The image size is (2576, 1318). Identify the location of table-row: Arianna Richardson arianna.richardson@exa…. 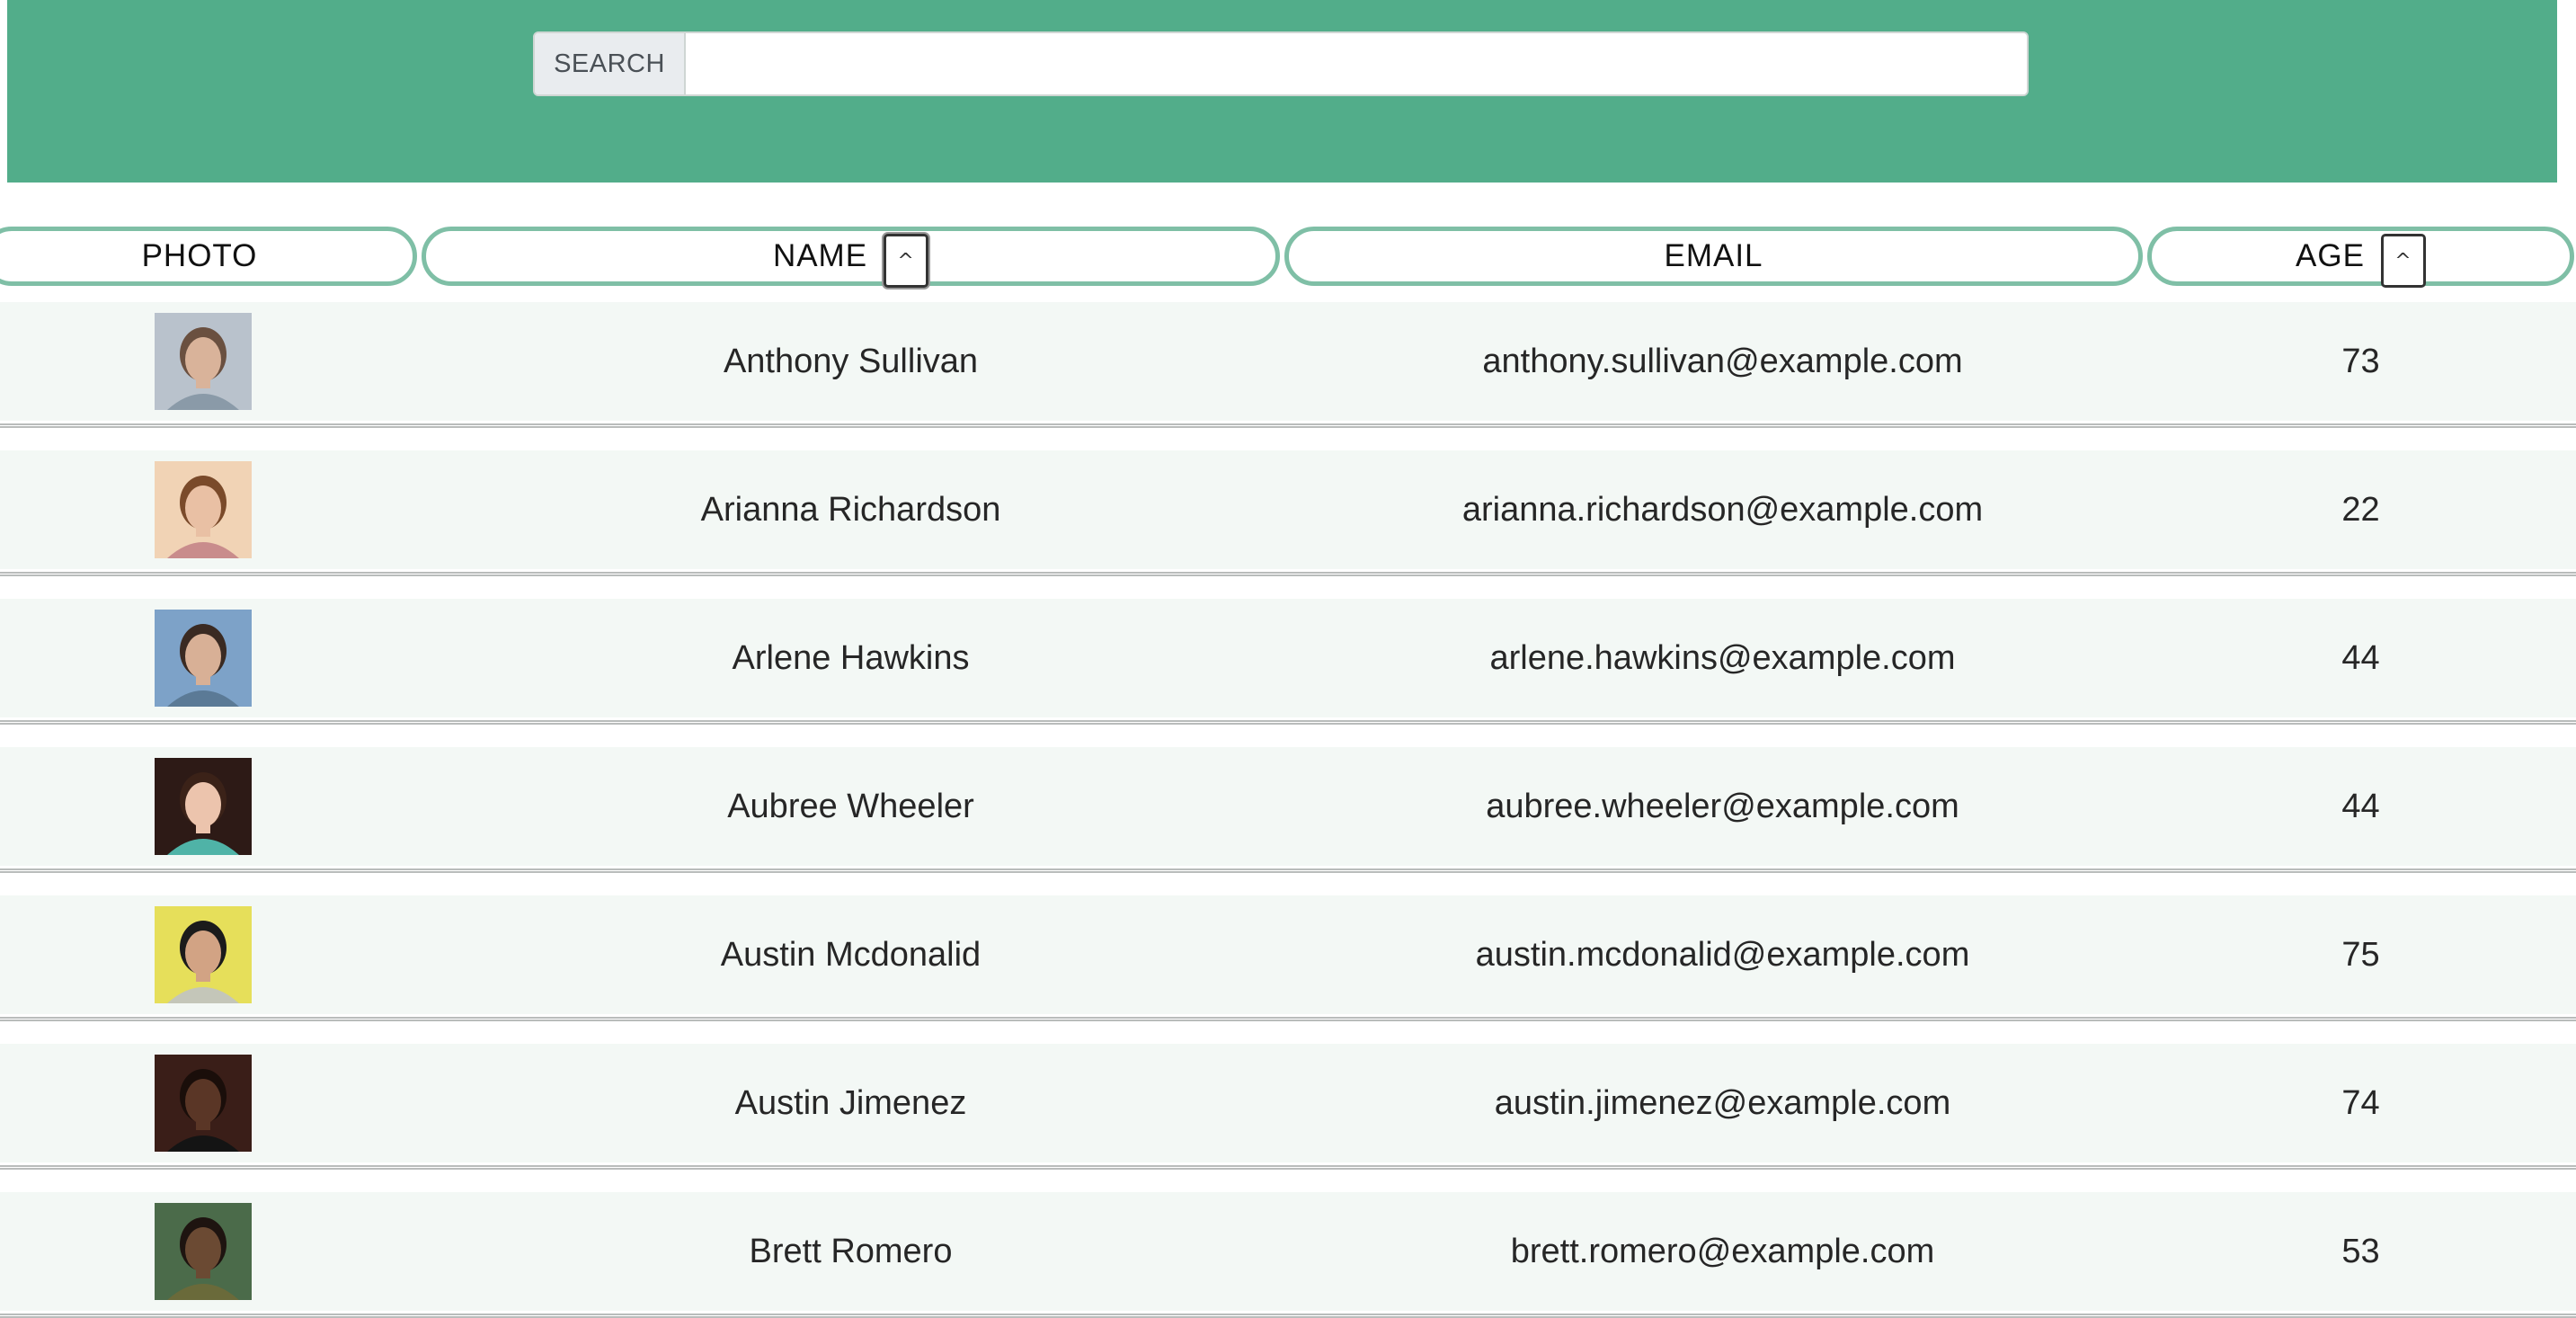
(1288, 510).